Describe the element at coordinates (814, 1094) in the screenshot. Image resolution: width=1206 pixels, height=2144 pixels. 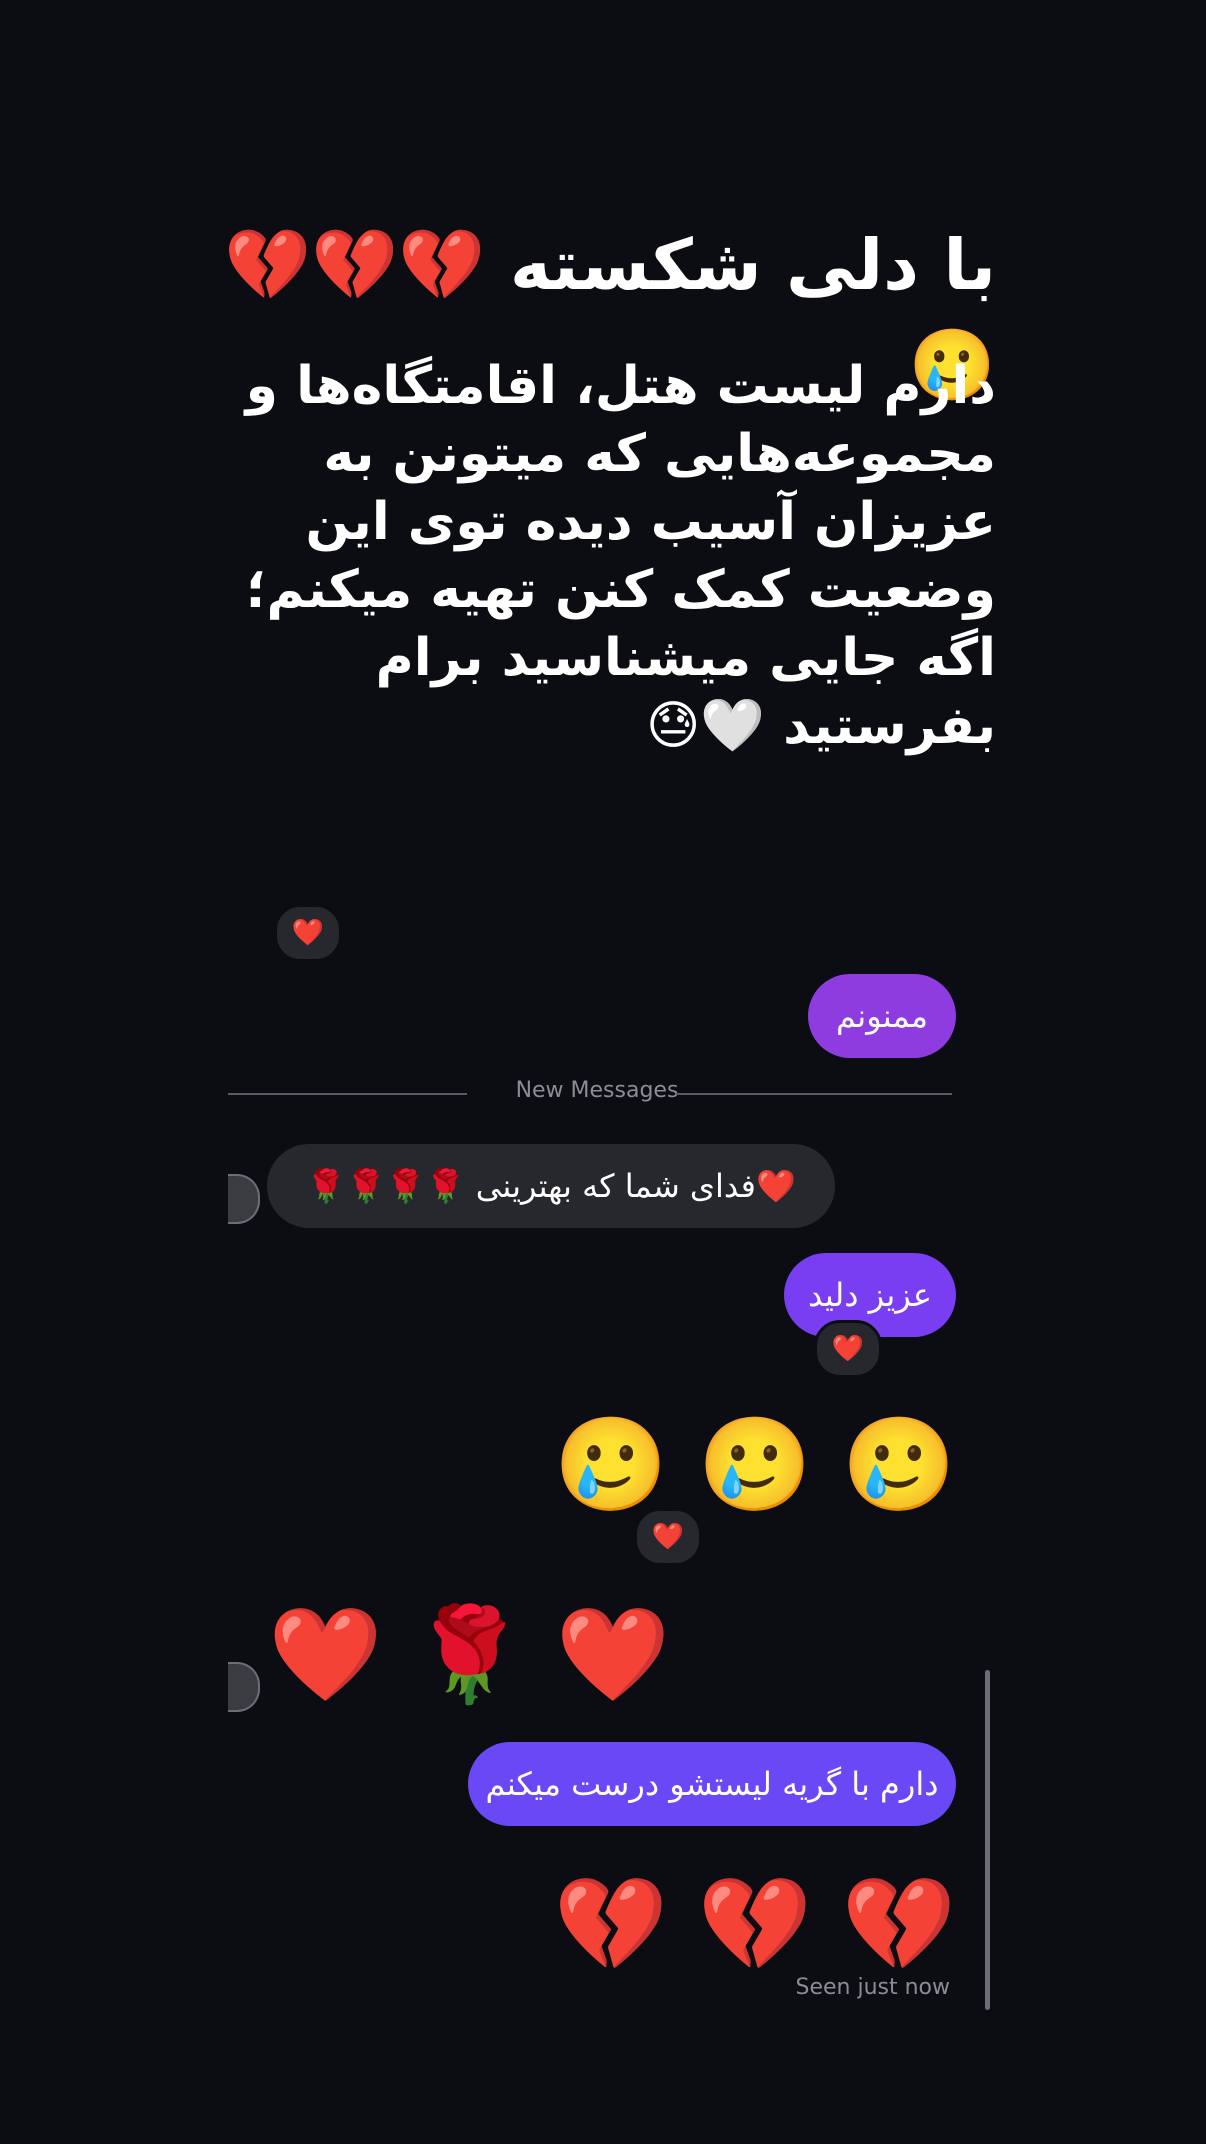
I see `divider-line-right` at that location.